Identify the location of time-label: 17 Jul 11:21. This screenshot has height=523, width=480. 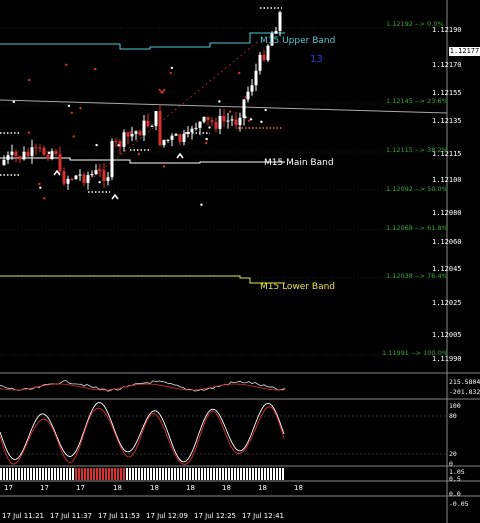
(23, 516).